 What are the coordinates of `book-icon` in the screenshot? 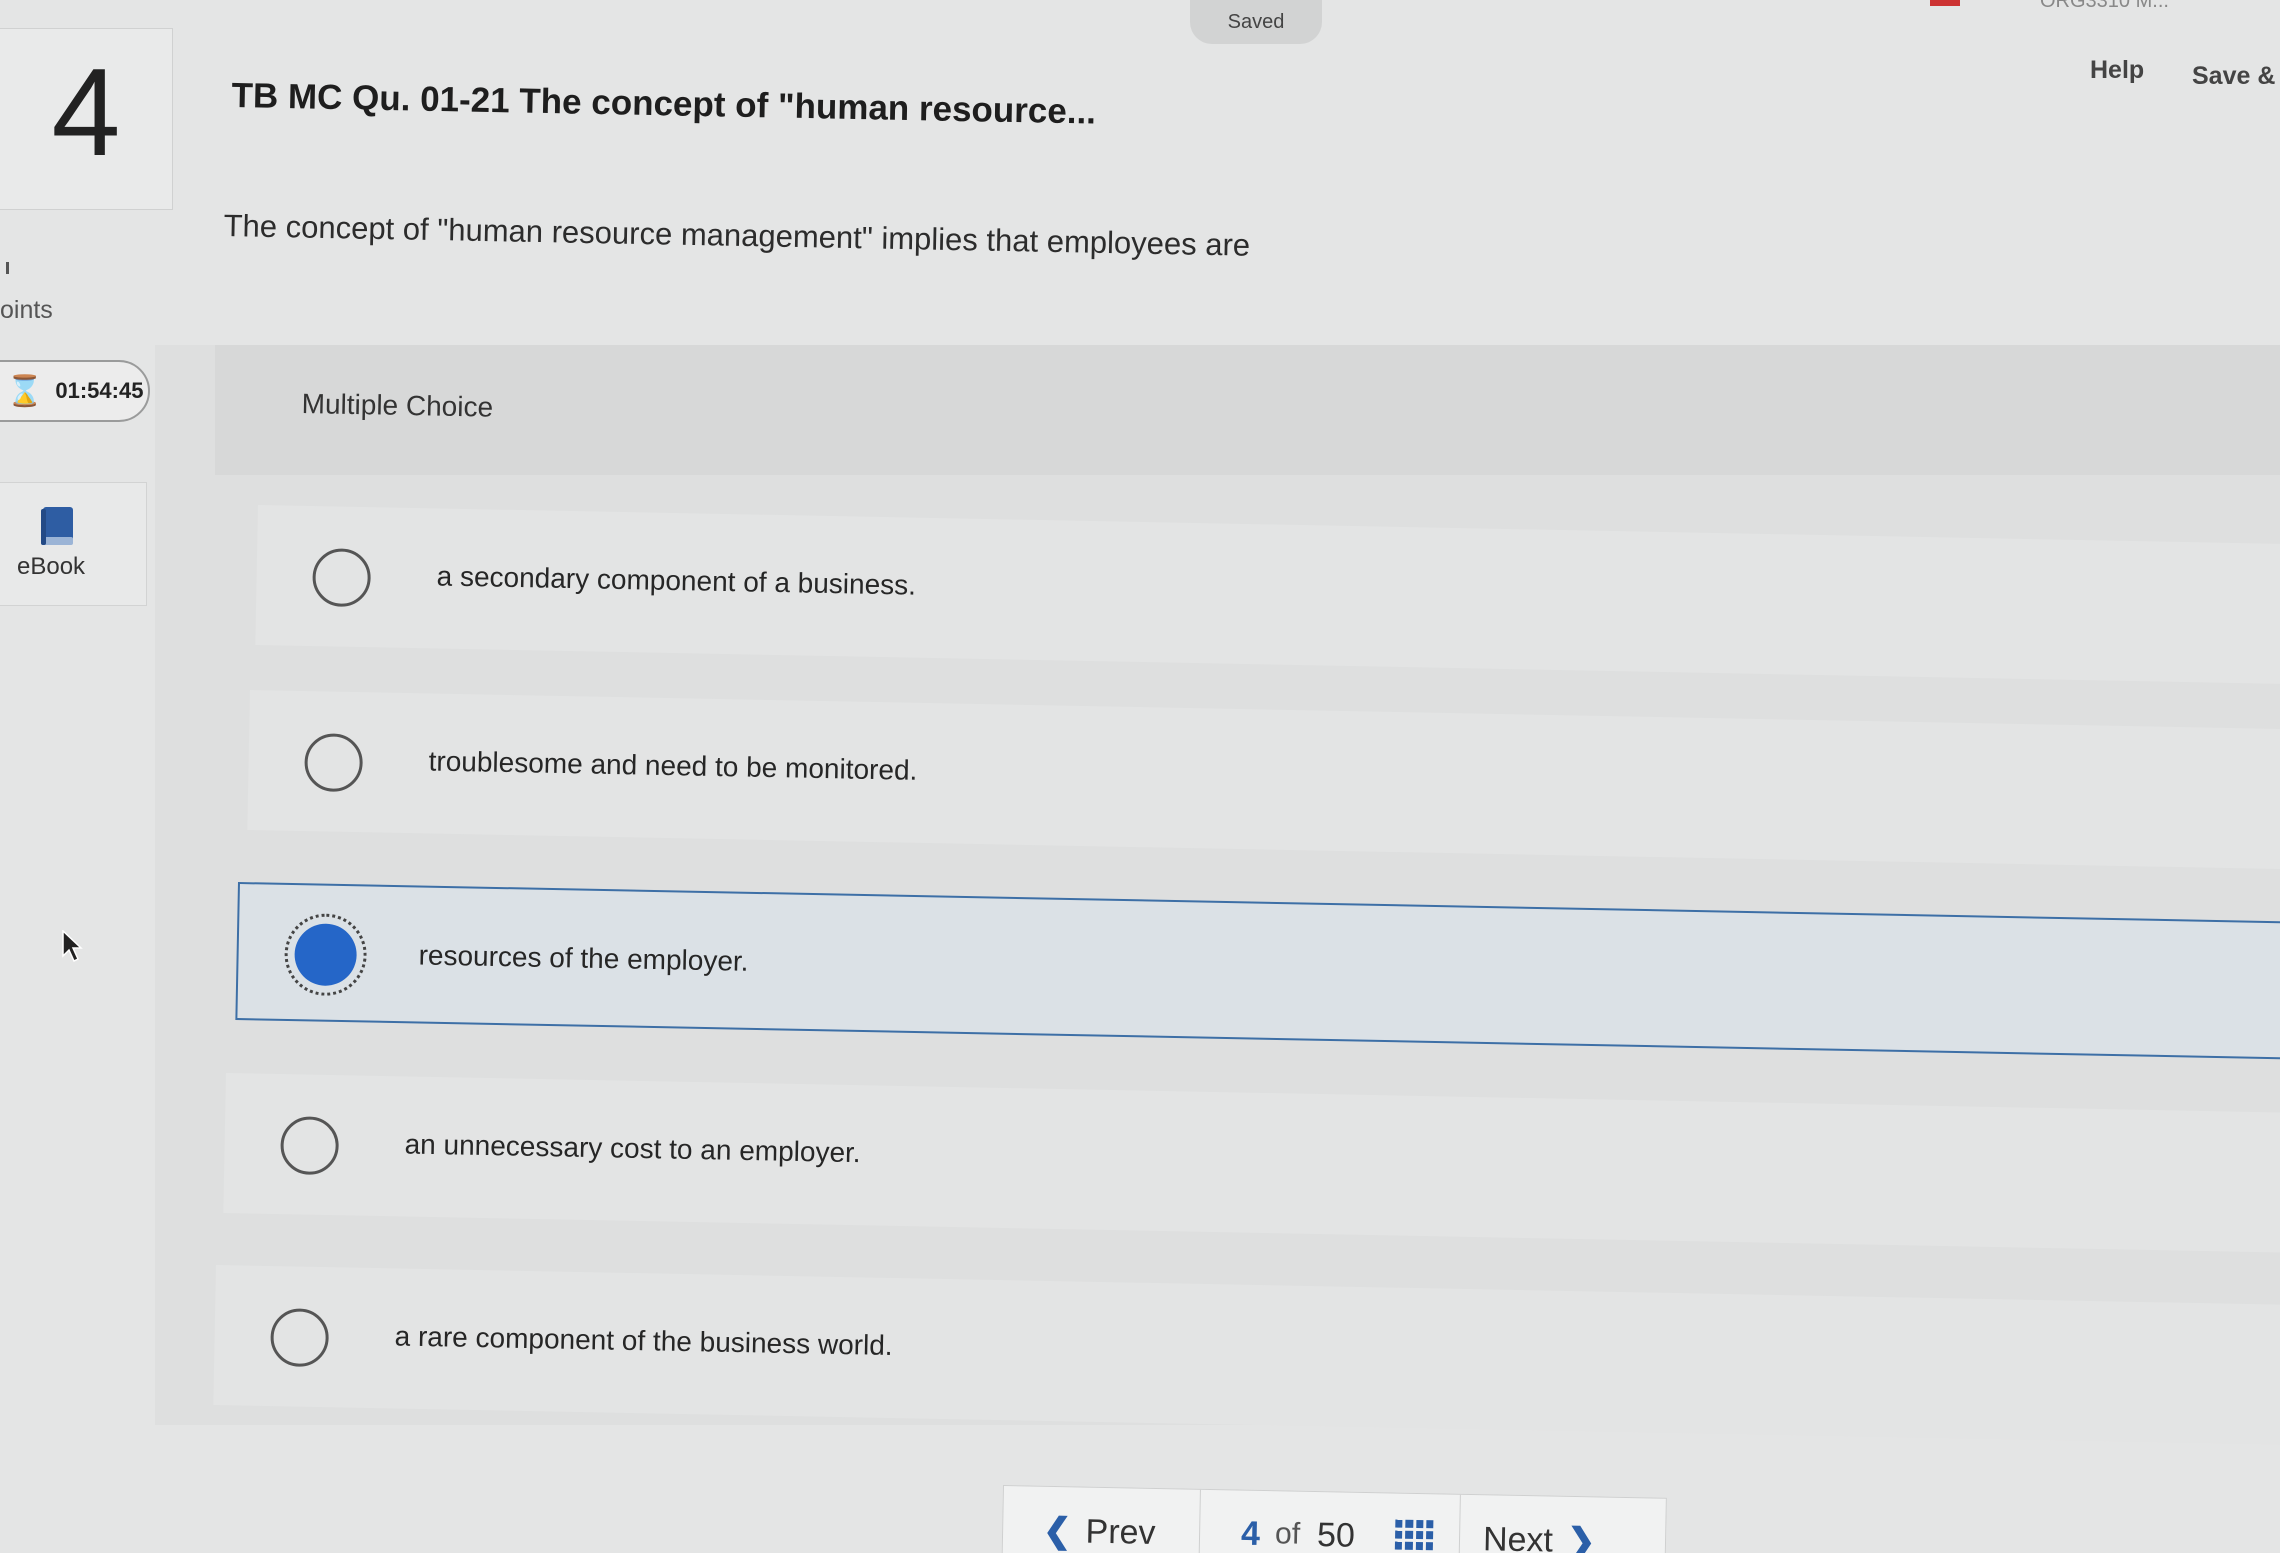 It's located at (57, 526).